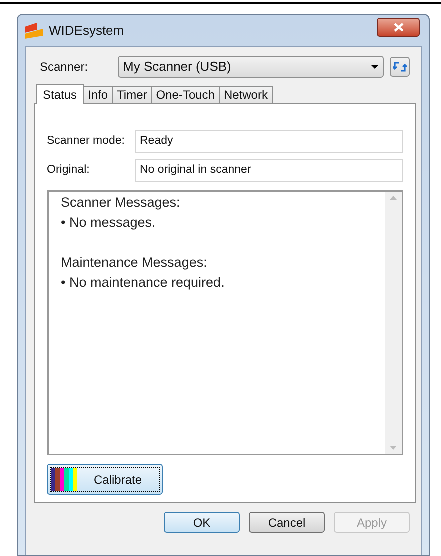  What do you see at coordinates (134, 263) in the screenshot?
I see `message-heading: Maintenance Messages:` at bounding box center [134, 263].